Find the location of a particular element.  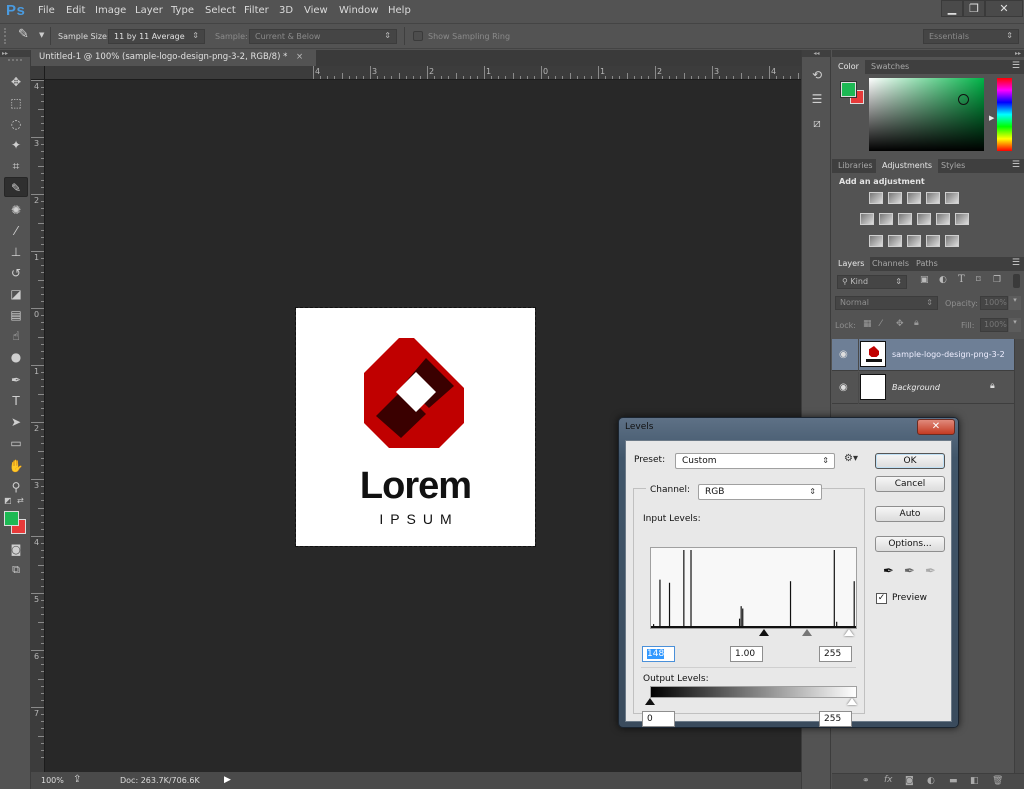

color-fg-swatch is located at coordinates (848, 89).